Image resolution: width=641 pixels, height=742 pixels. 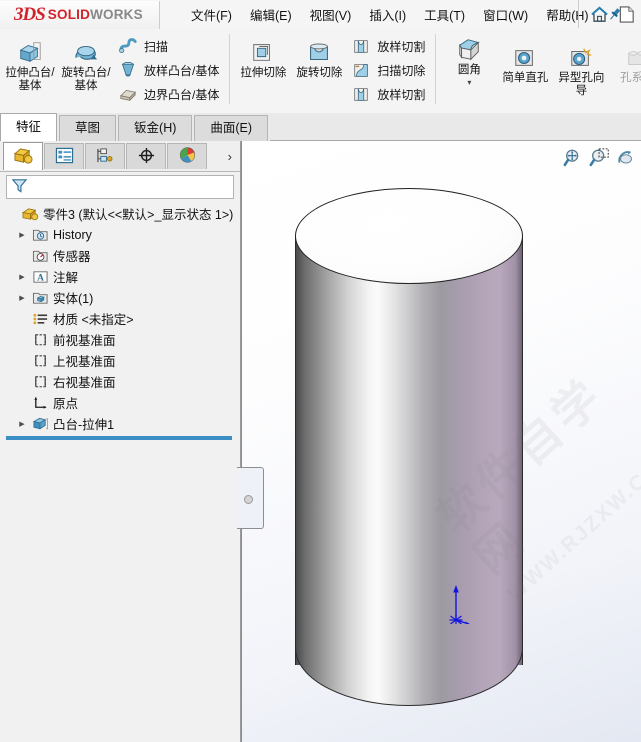 I want to click on revolve-cut-label: 旋转切除, so click(x=319, y=73).